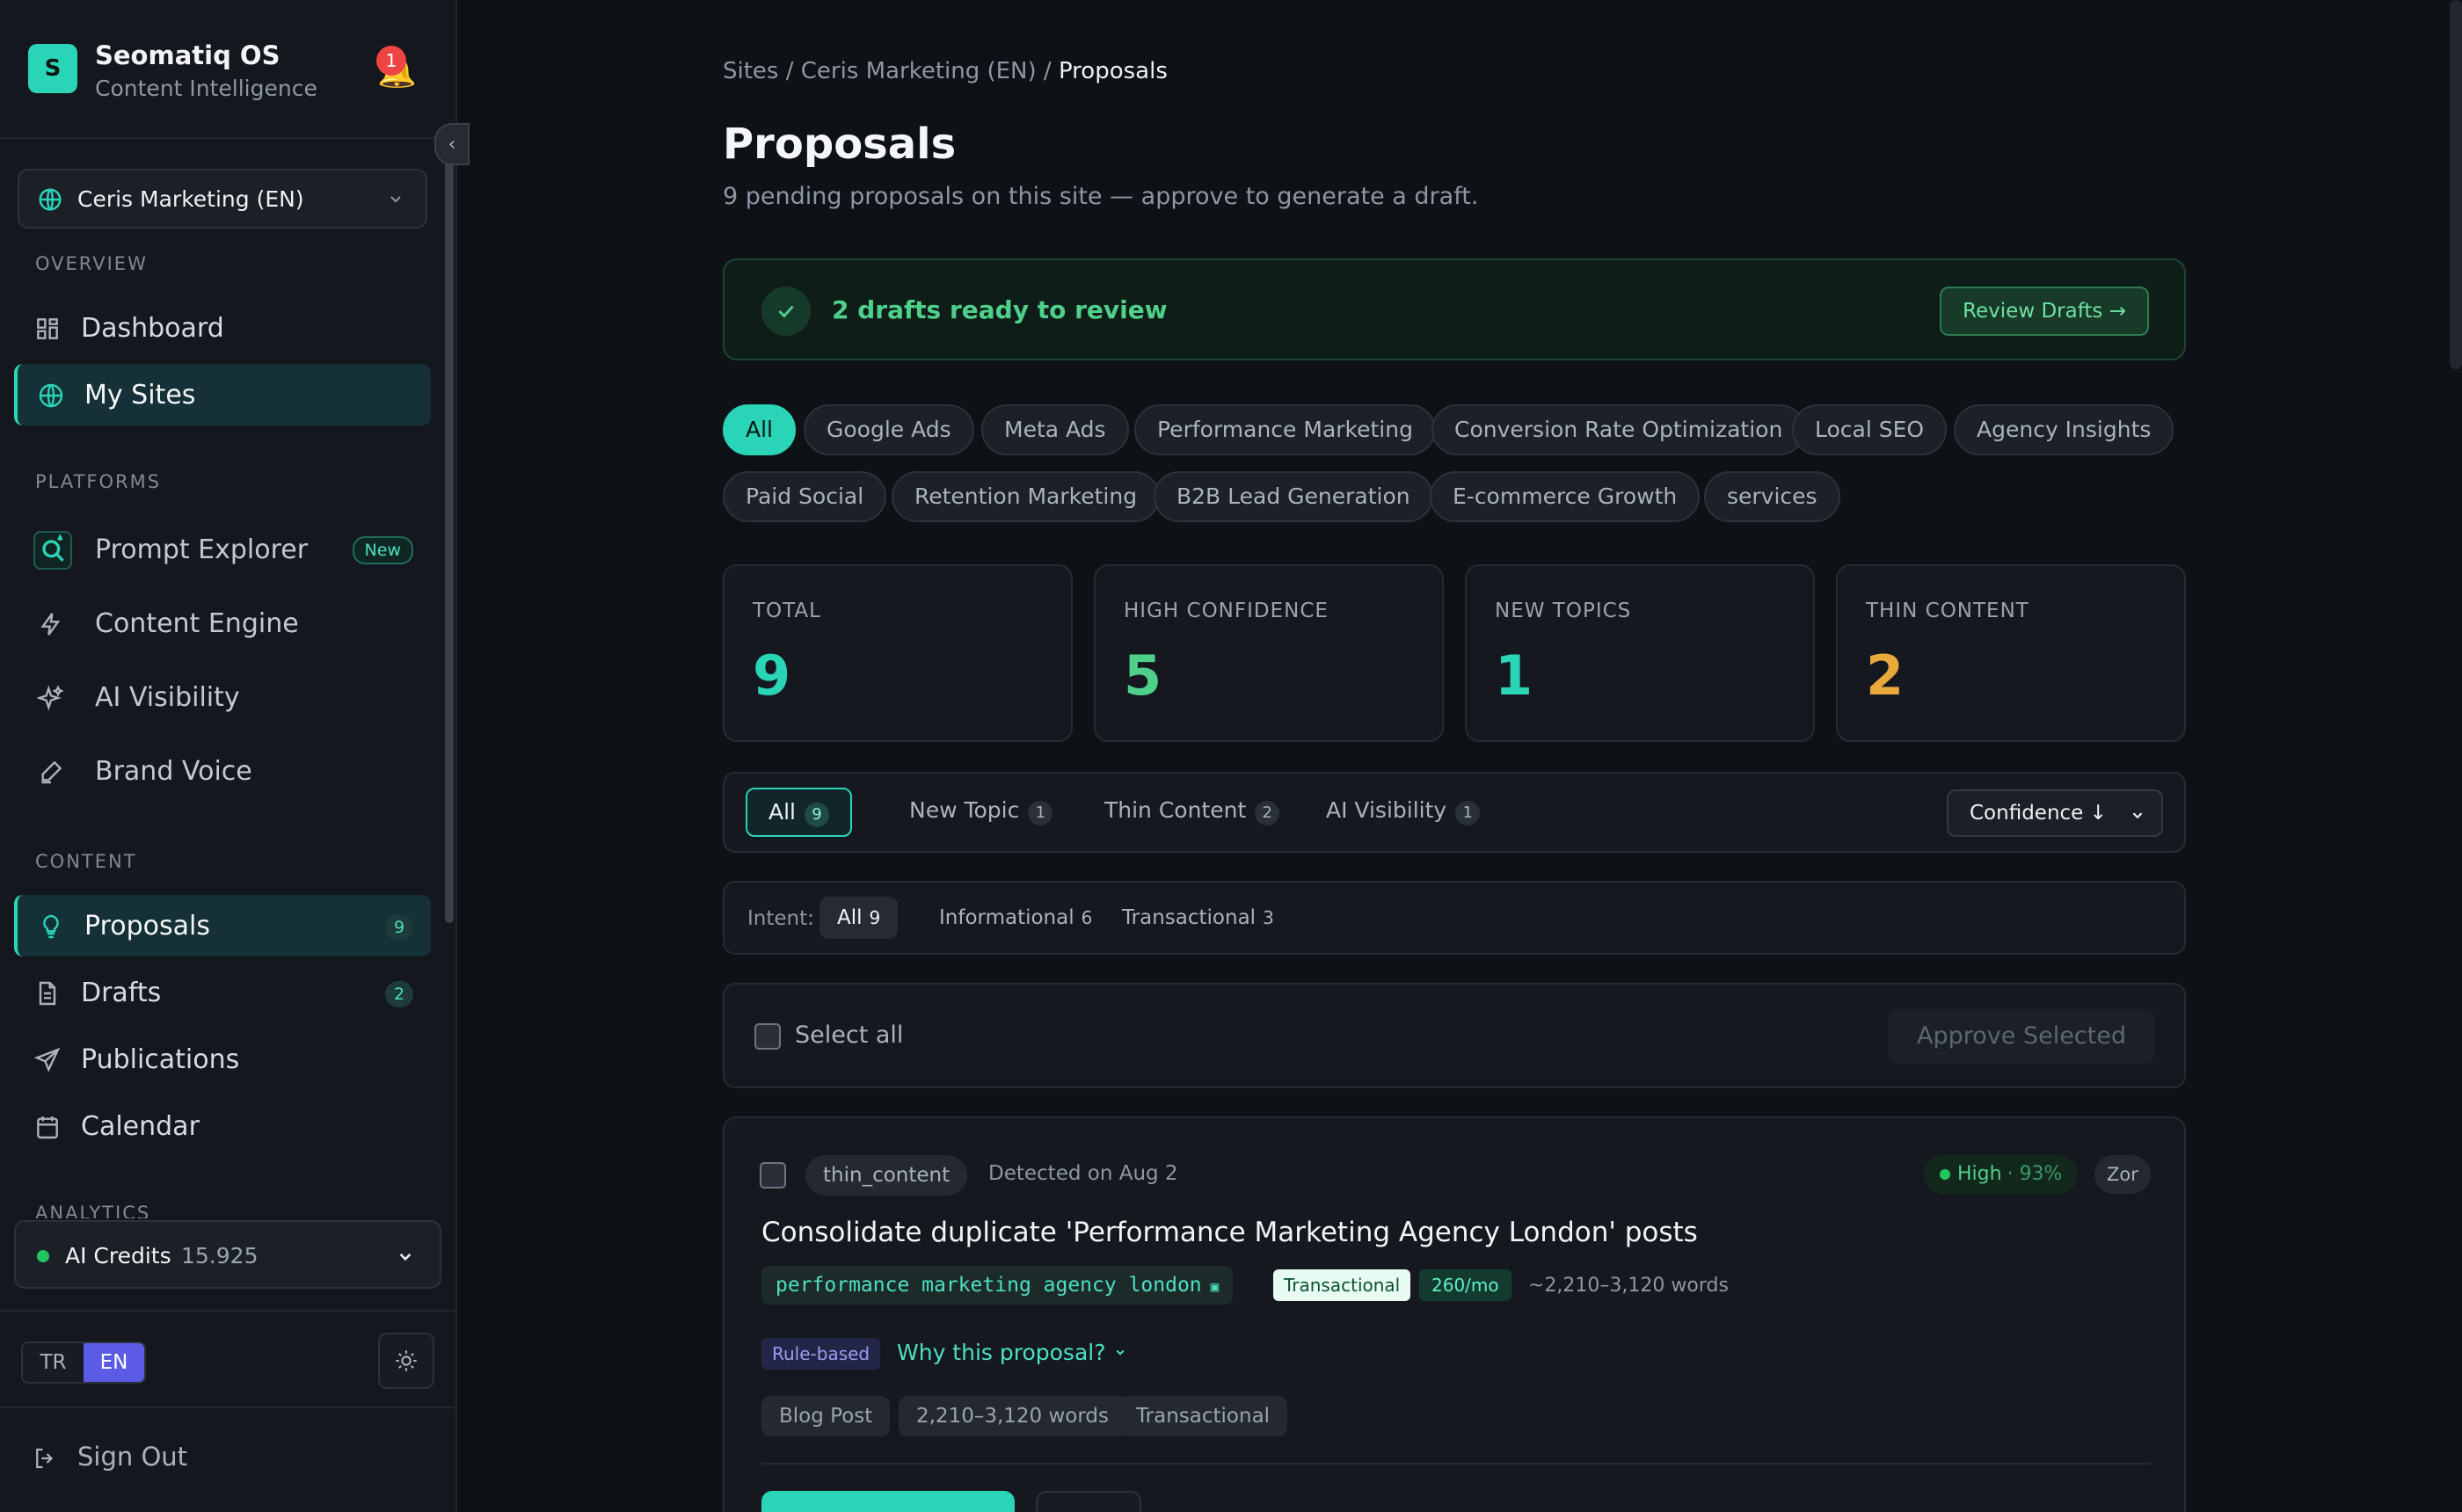 This screenshot has width=2462, height=1512. Describe the element at coordinates (452, 144) in the screenshot. I see `collapse-sidebar-button: ‹` at that location.